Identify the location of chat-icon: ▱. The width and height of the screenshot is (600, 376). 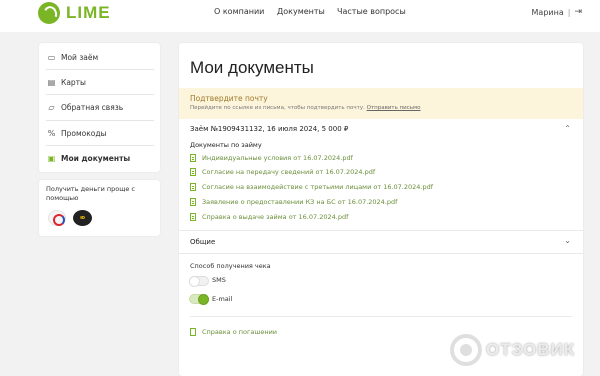
(51, 107).